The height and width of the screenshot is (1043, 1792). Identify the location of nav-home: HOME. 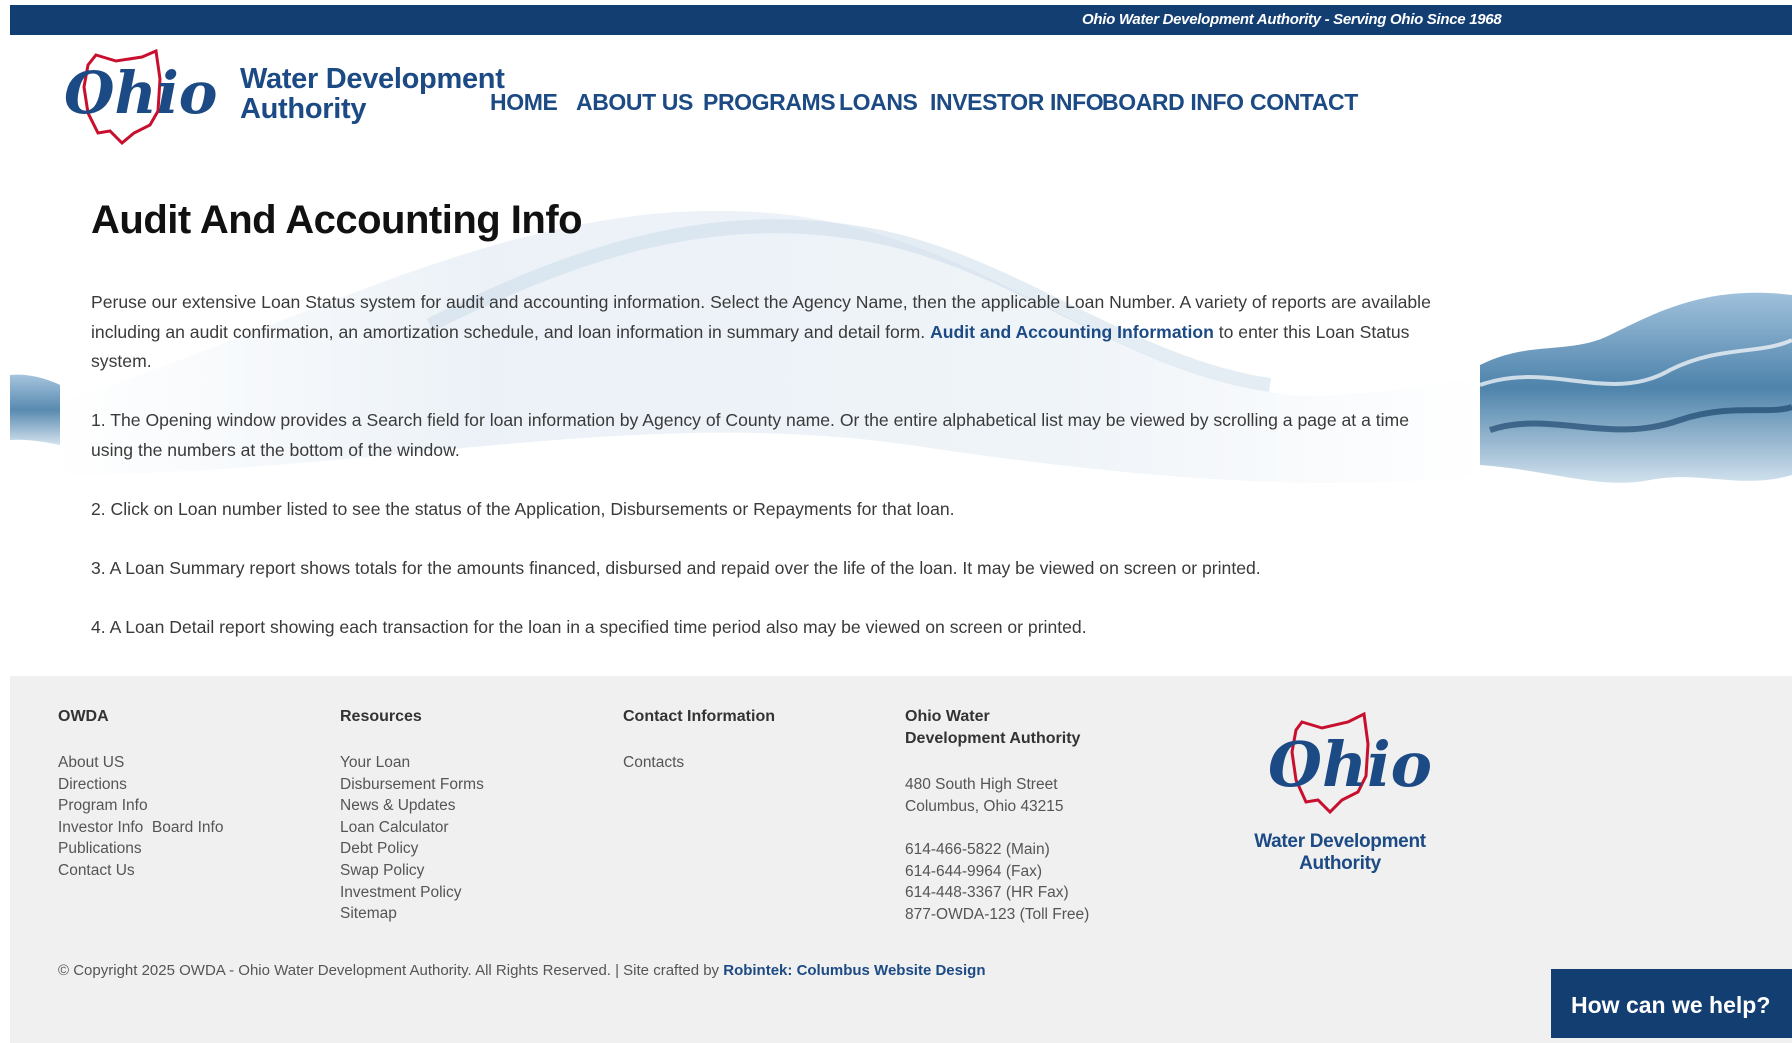
(524, 102).